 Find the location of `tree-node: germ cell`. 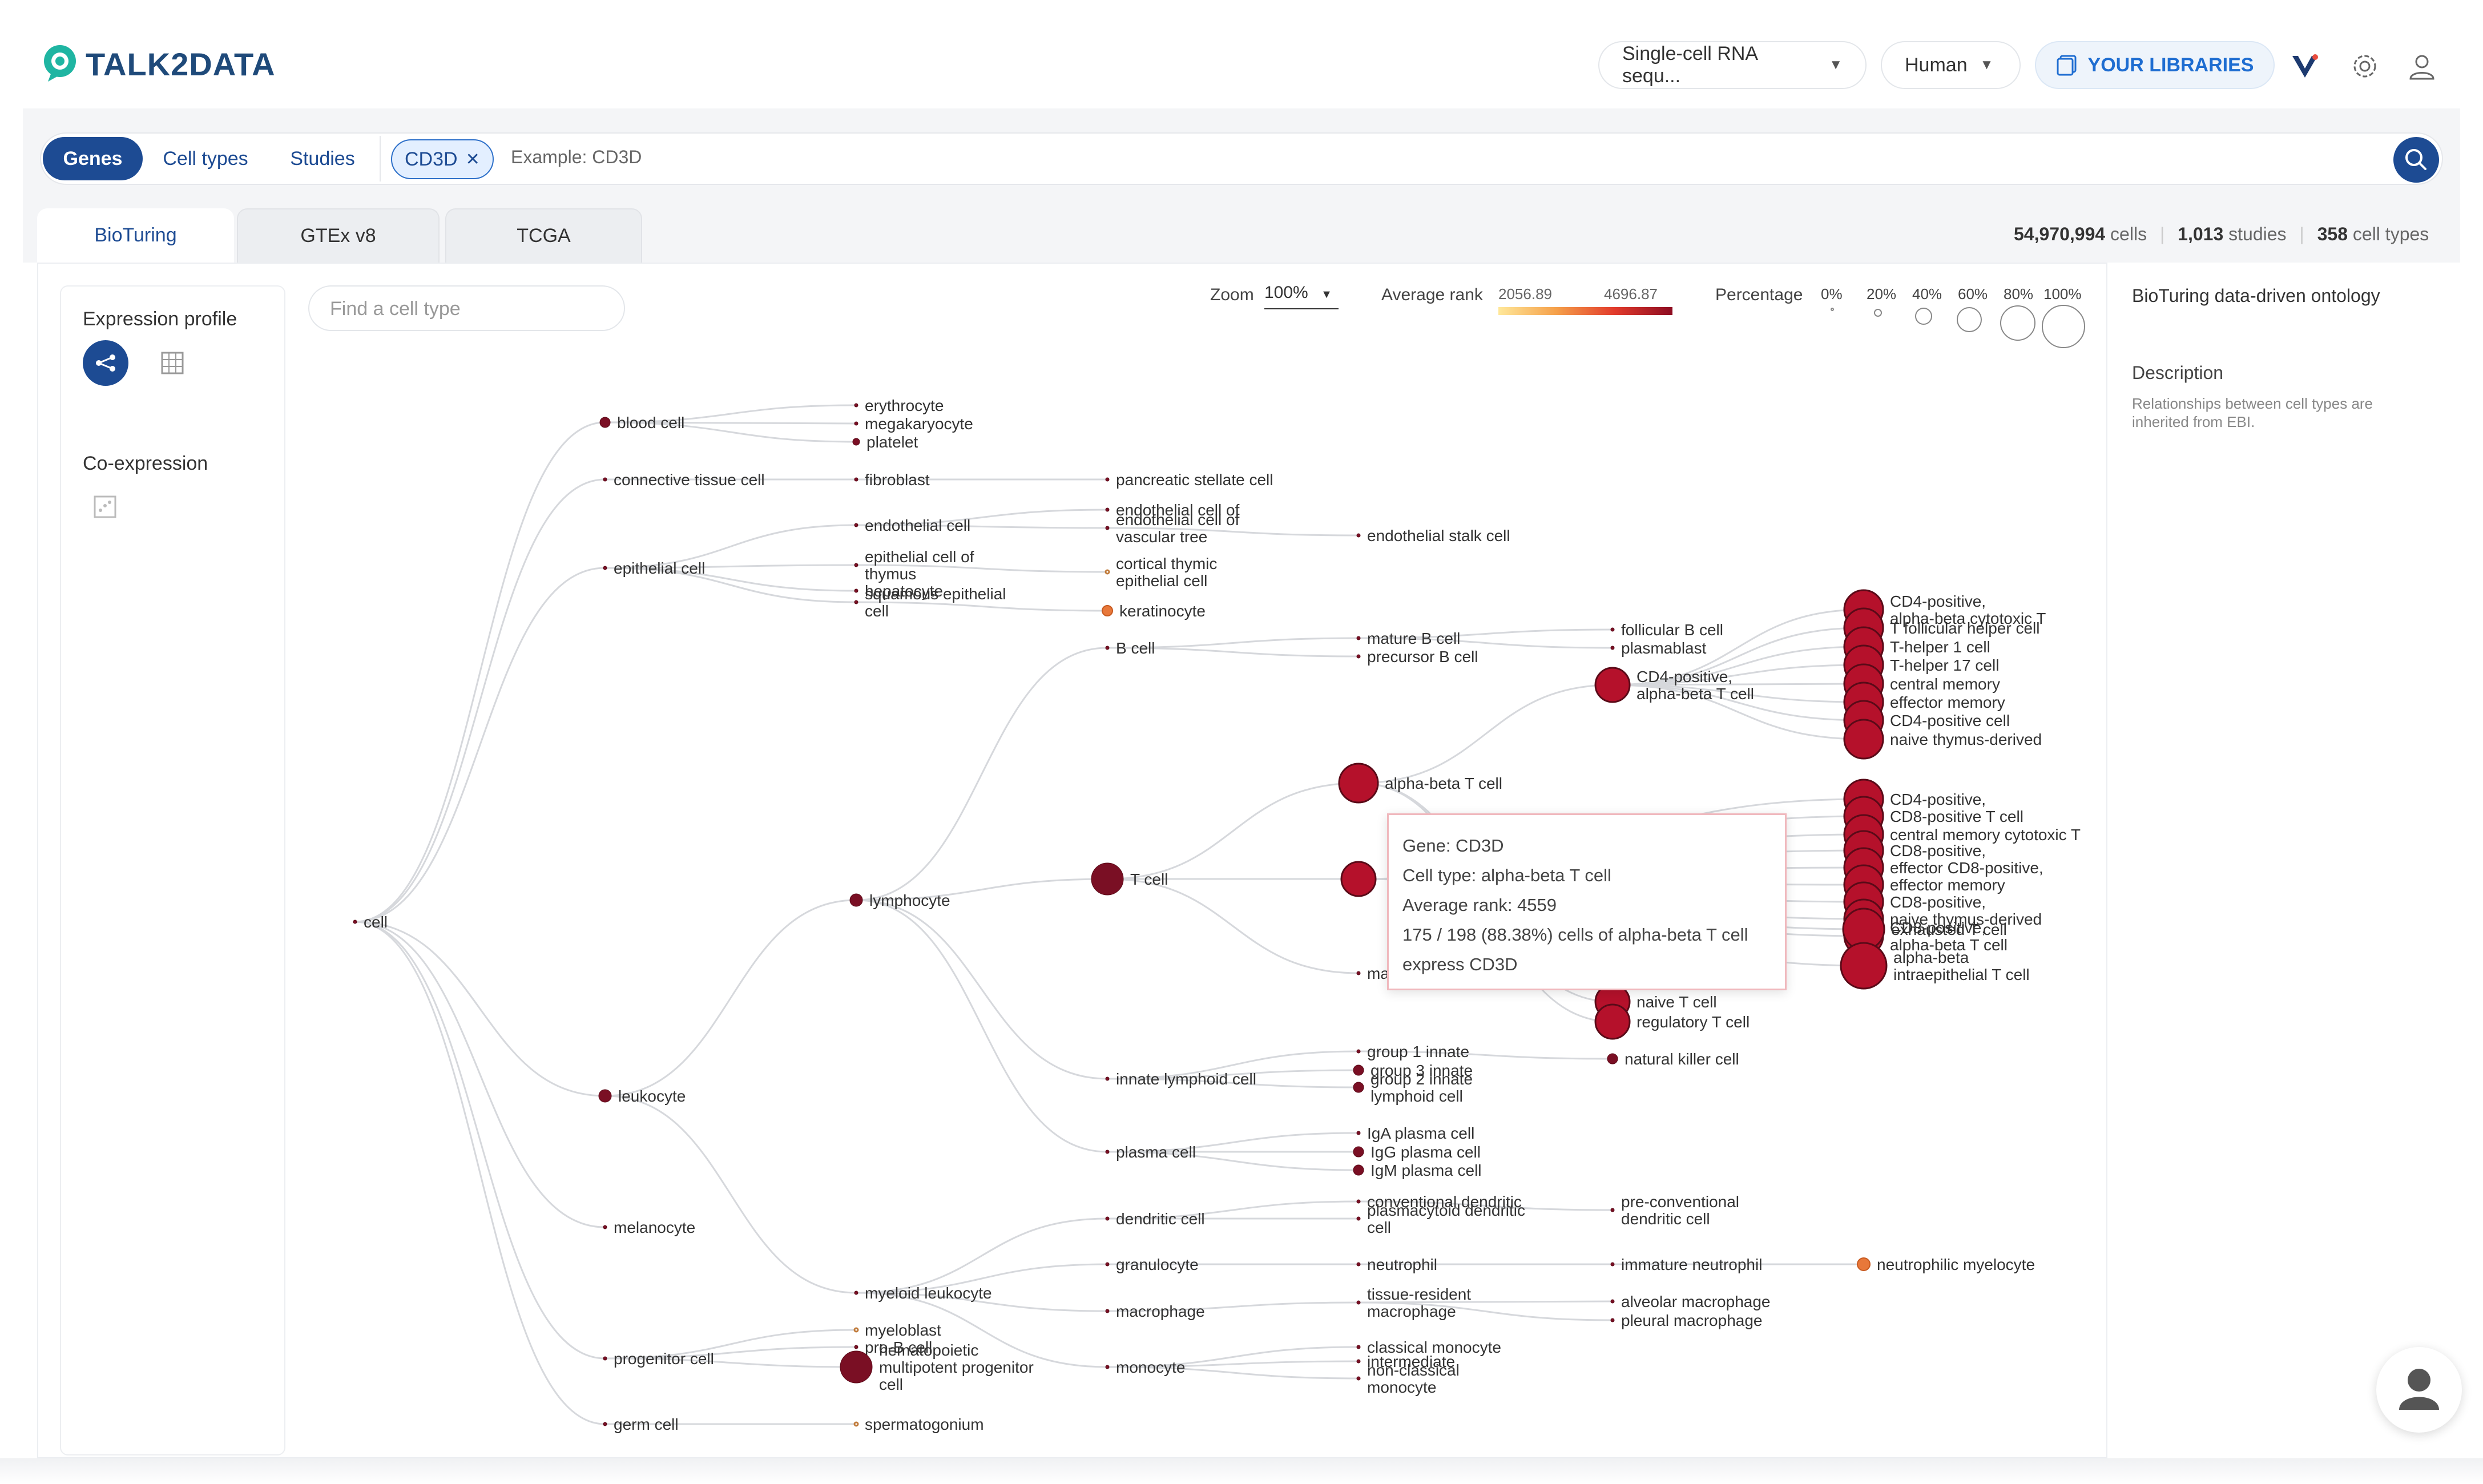

tree-node: germ cell is located at coordinates (641, 1424).